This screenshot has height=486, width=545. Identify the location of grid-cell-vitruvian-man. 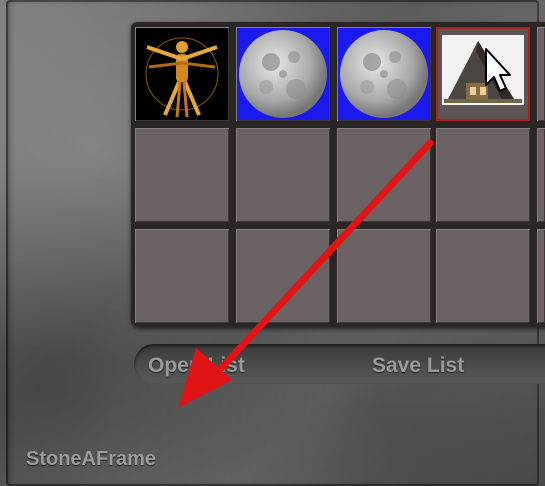
(182, 74).